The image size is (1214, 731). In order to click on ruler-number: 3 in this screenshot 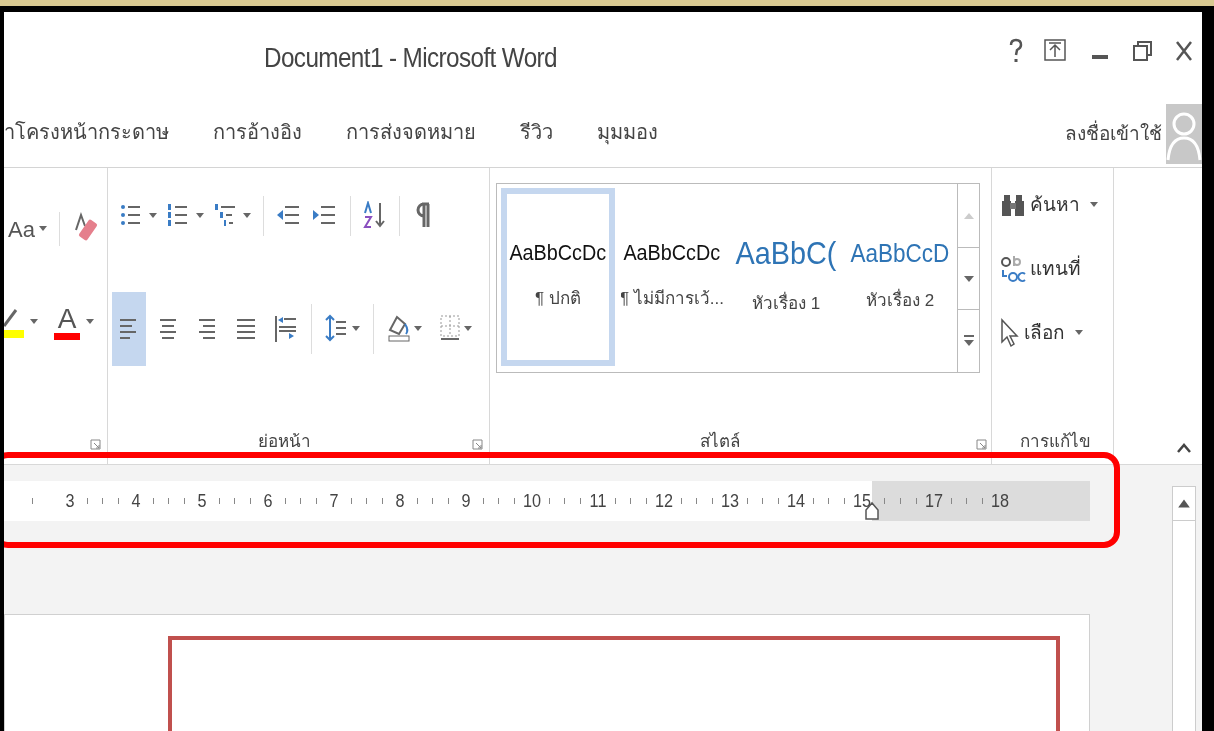, I will do `click(70, 501)`.